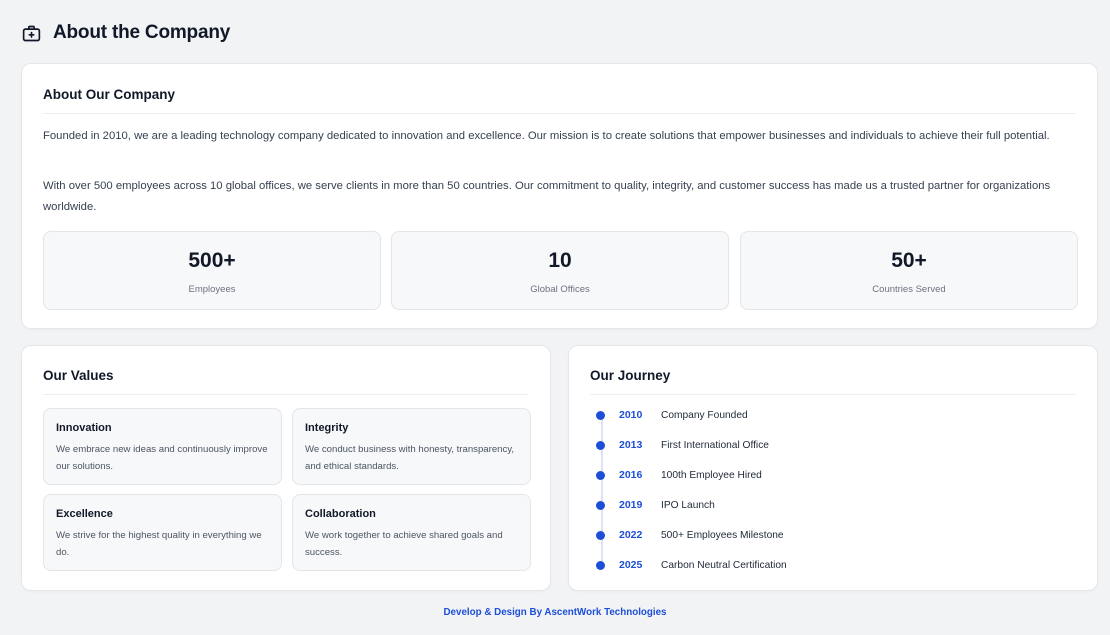  I want to click on stat-label: Global Offices, so click(560, 289).